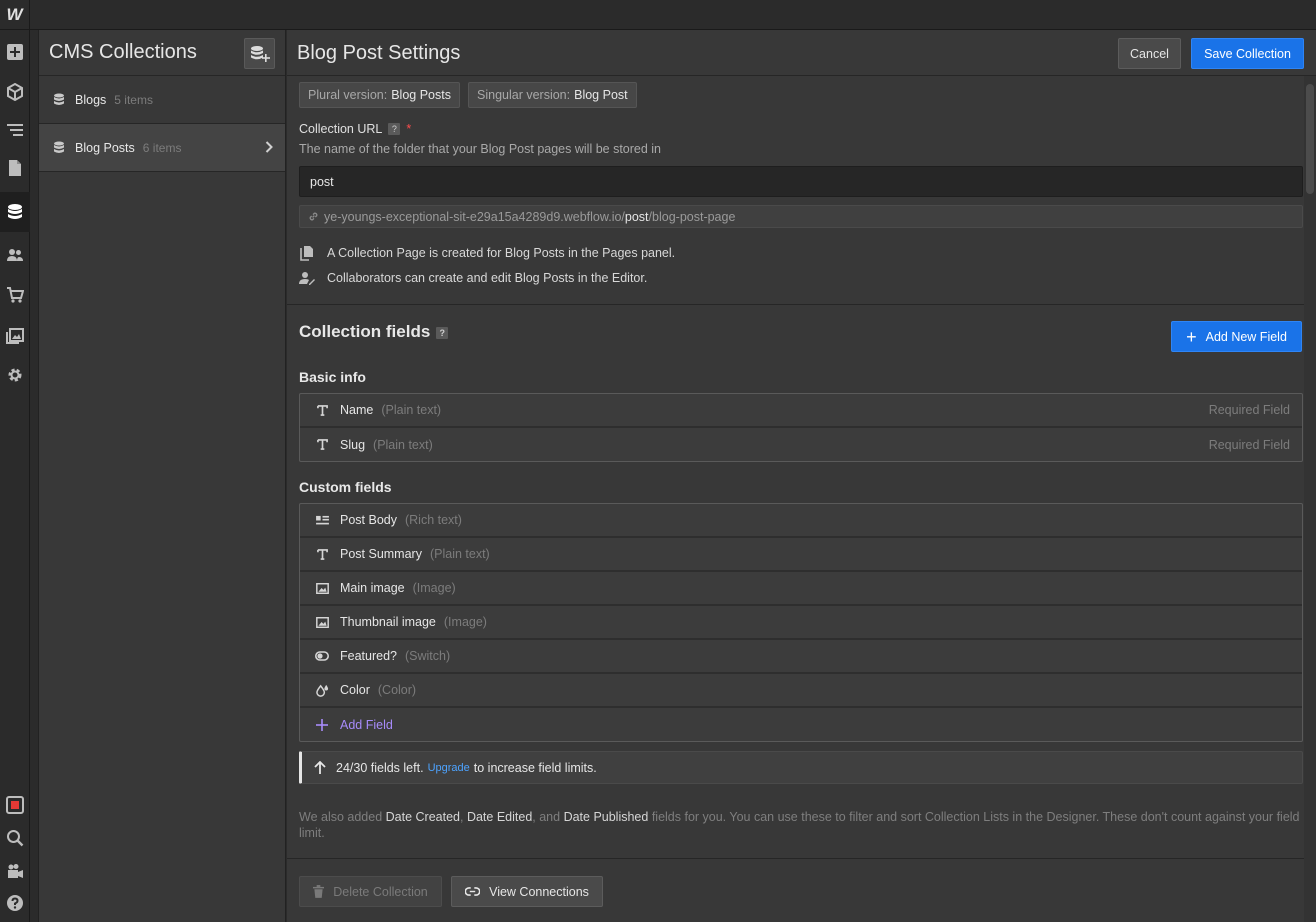  Describe the element at coordinates (15, 902) in the screenshot. I see `help-icon` at that location.